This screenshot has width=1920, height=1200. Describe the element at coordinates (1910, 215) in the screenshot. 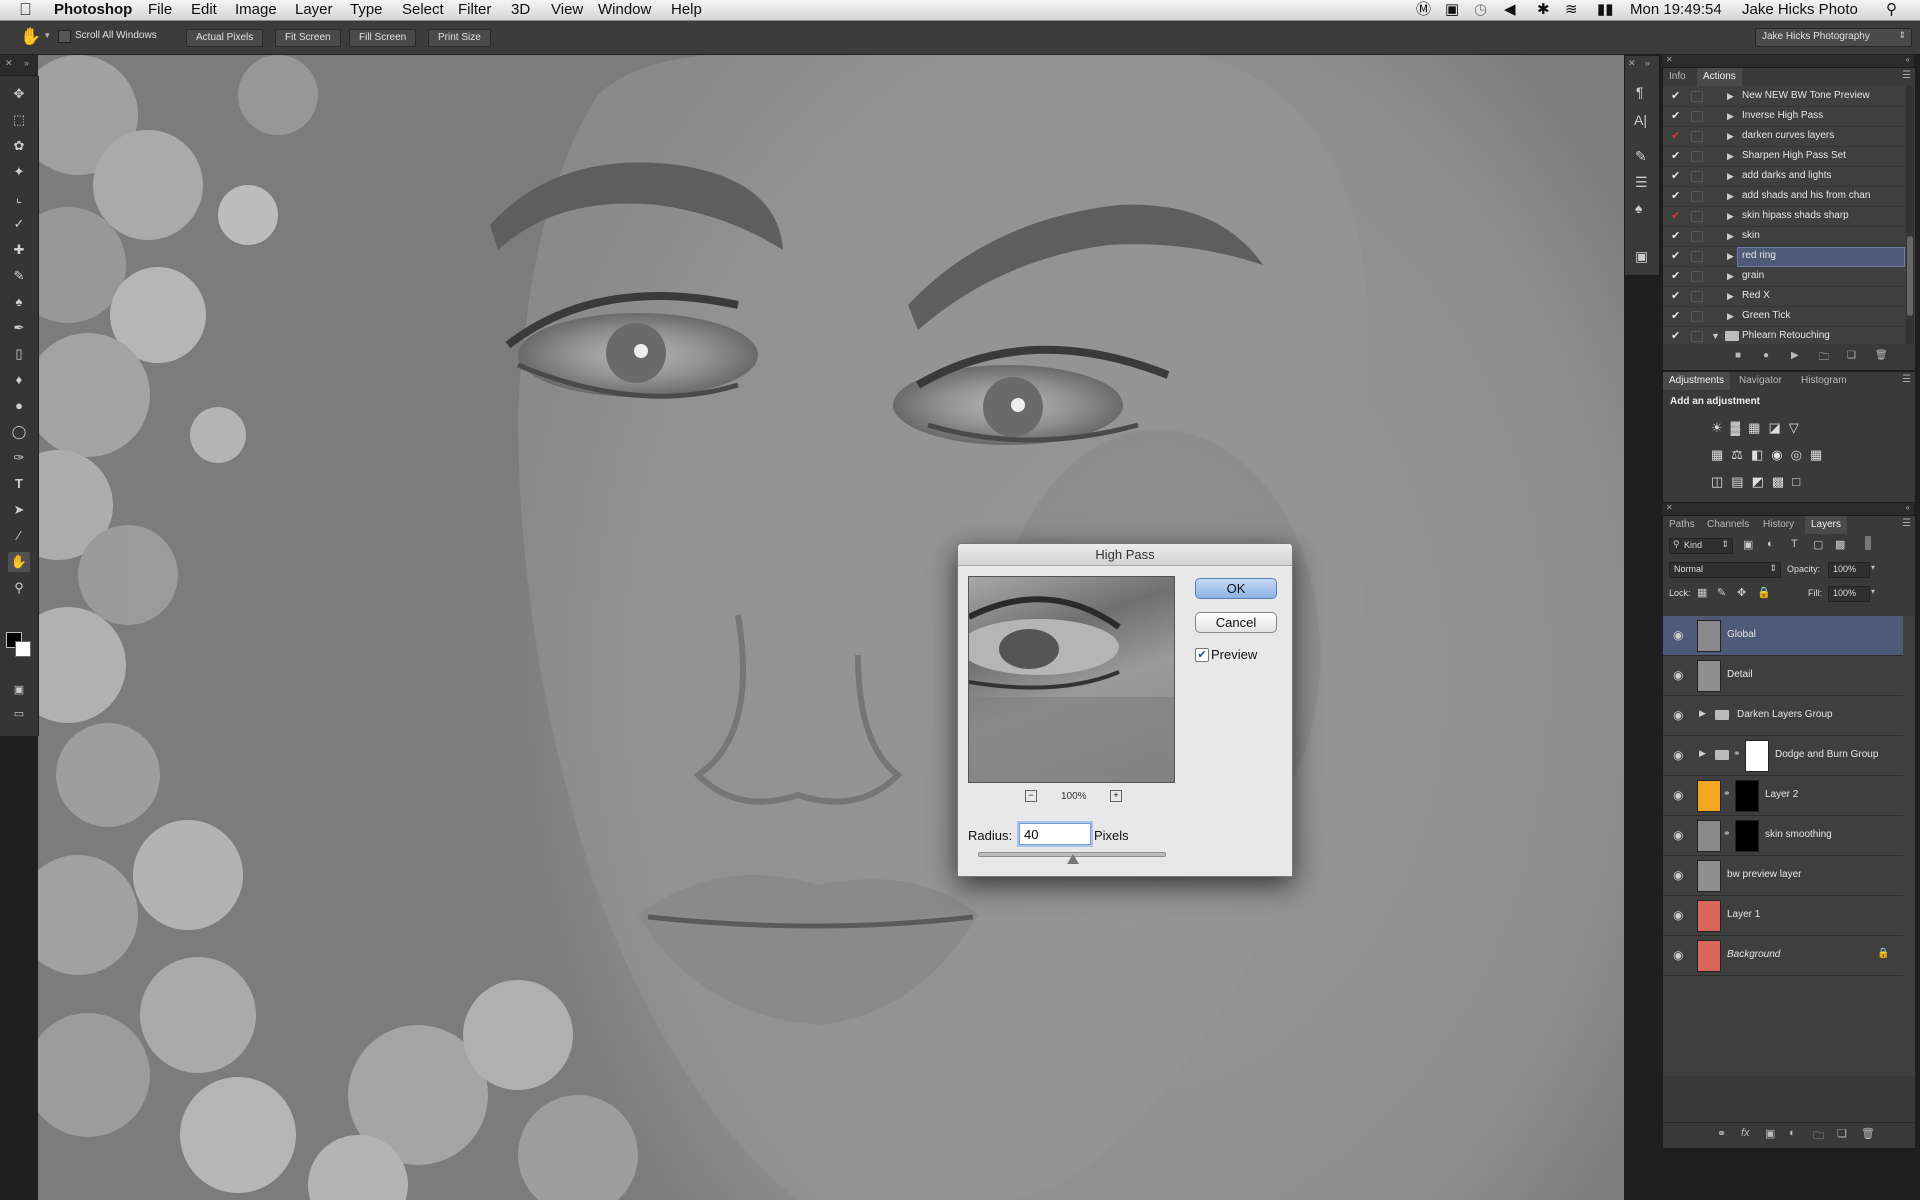

I see `actions-scrollbar` at that location.